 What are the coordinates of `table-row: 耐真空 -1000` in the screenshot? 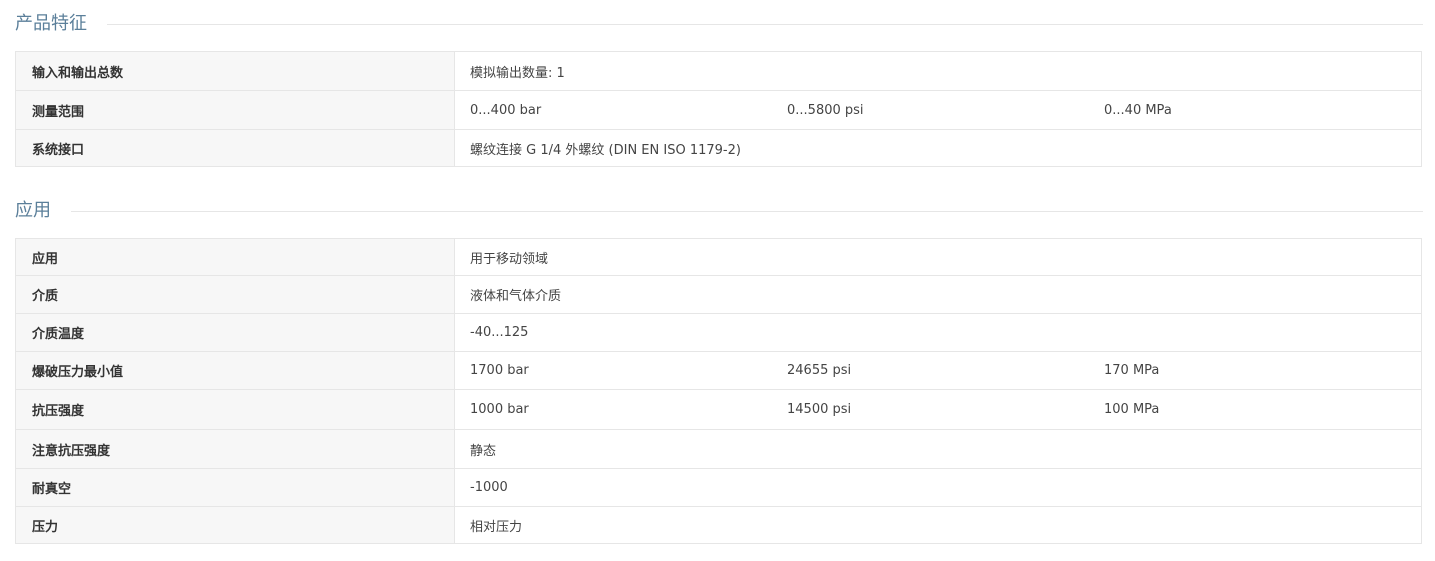 It's located at (718, 487).